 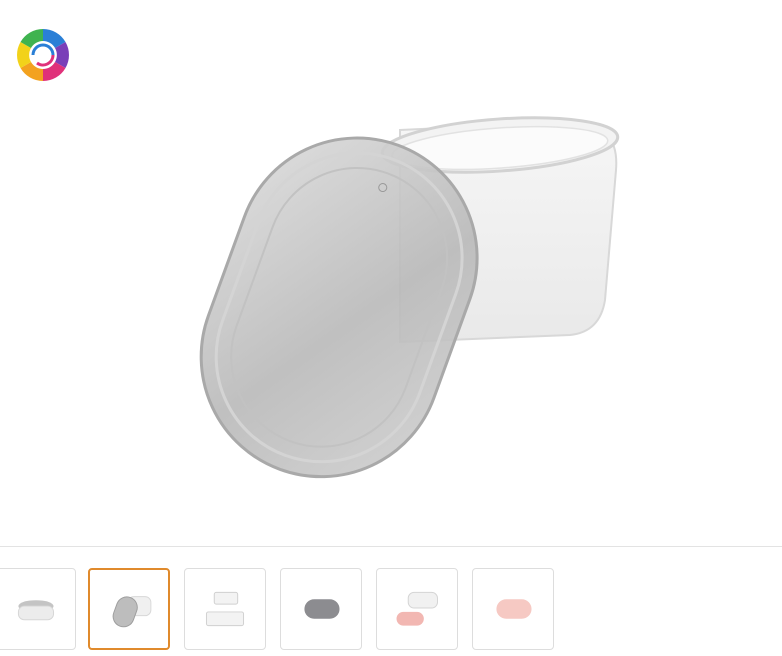 I want to click on thumbnail-strip, so click(x=391, y=611).